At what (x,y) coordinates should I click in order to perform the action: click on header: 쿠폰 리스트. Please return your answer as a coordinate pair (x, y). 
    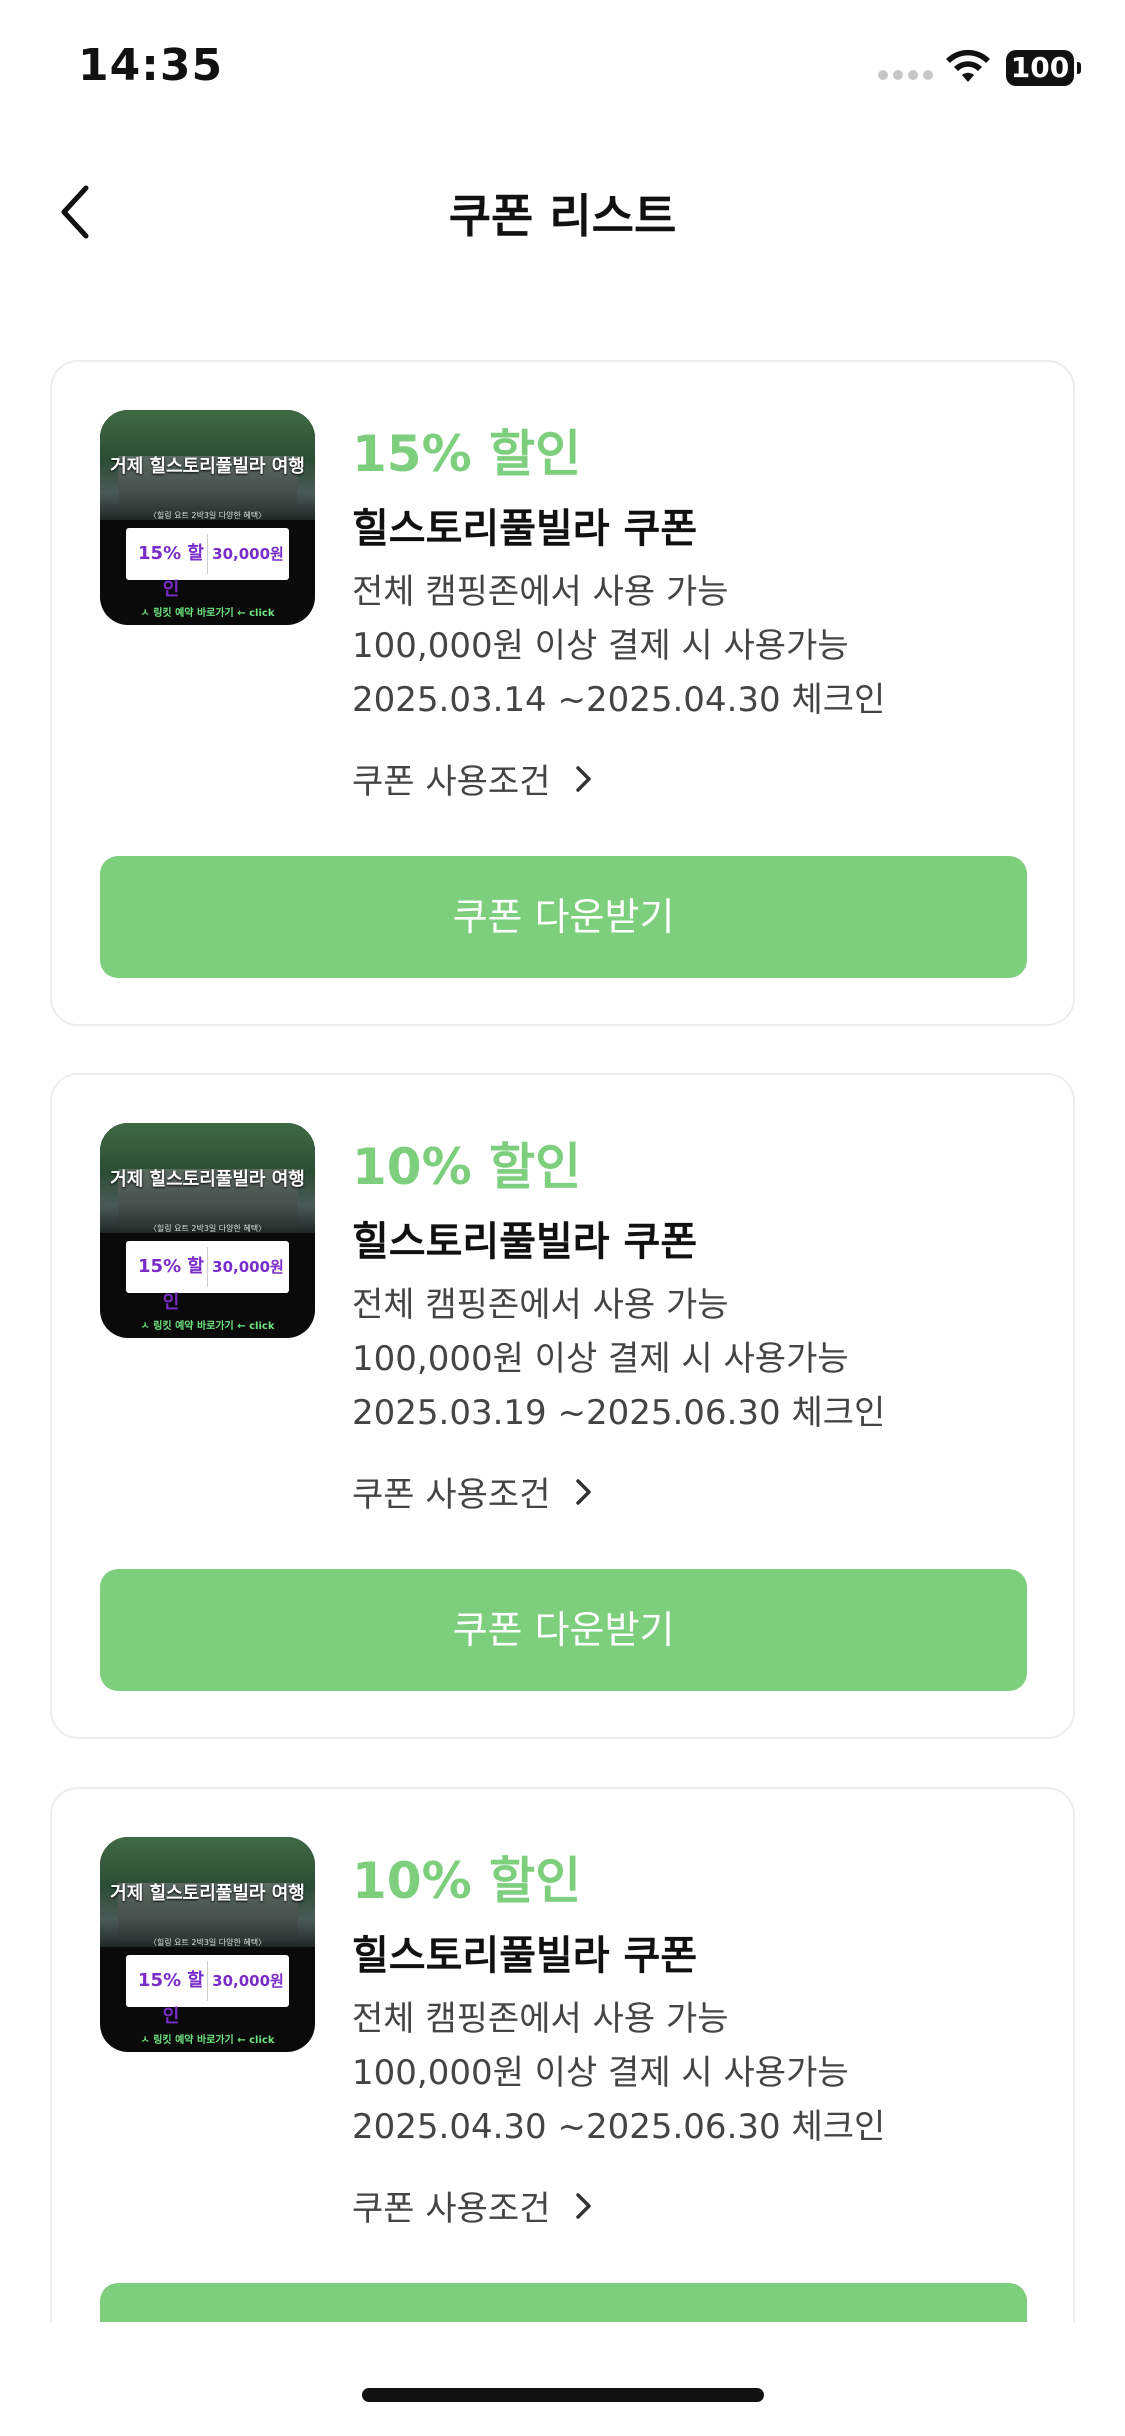
    Looking at the image, I should click on (562, 210).